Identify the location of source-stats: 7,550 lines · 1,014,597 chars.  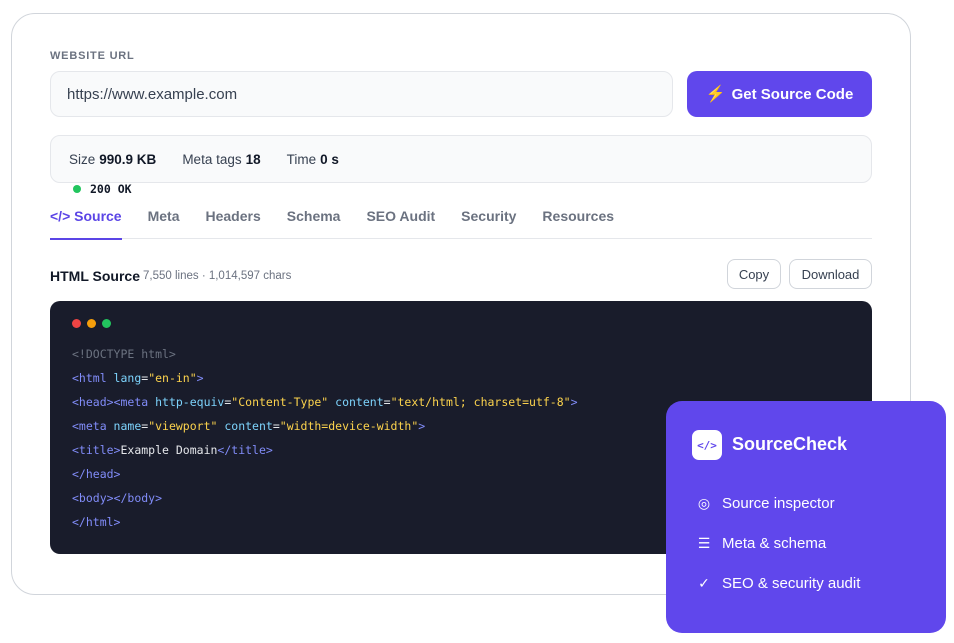
(217, 276).